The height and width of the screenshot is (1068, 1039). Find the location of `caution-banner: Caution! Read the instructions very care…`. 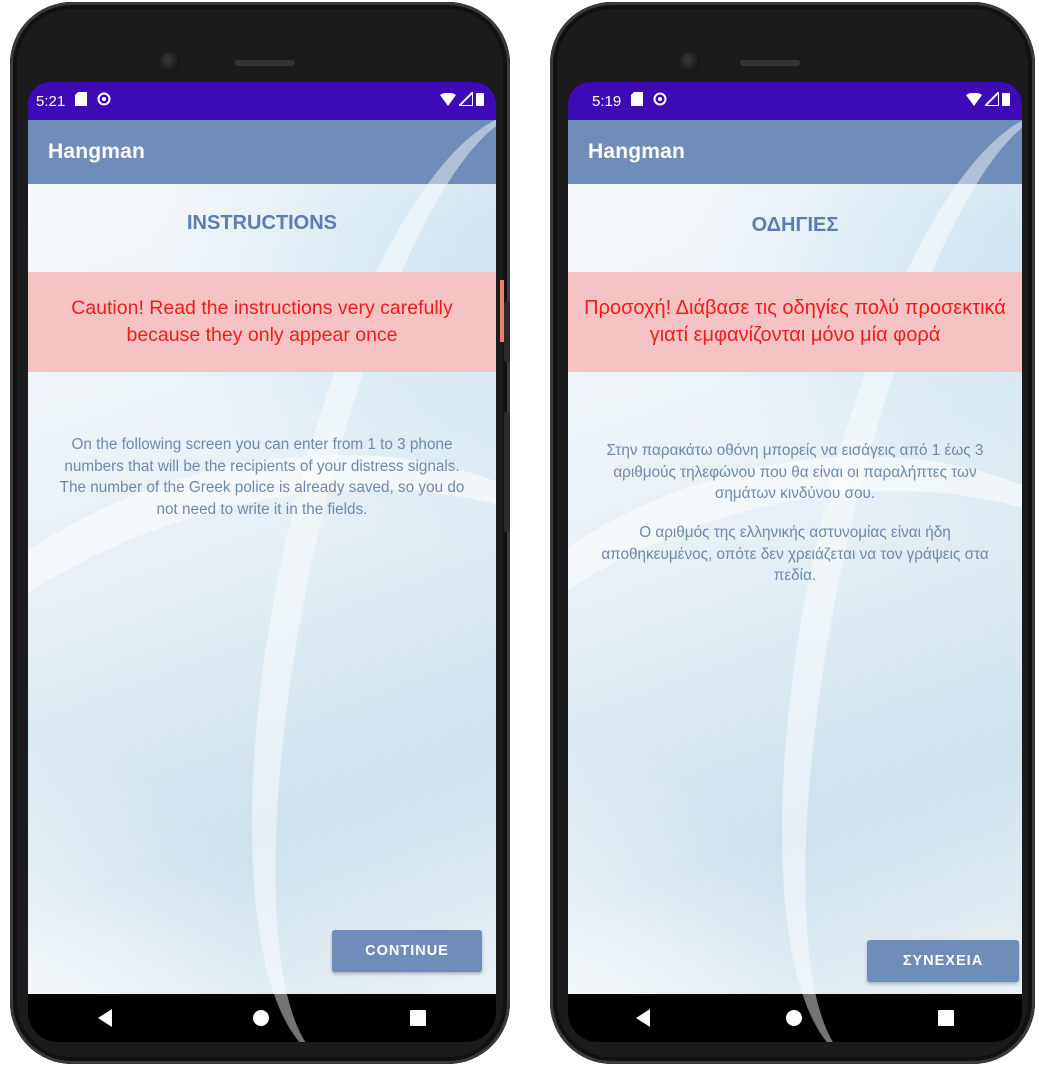

caution-banner: Caution! Read the instructions very care… is located at coordinates (262, 322).